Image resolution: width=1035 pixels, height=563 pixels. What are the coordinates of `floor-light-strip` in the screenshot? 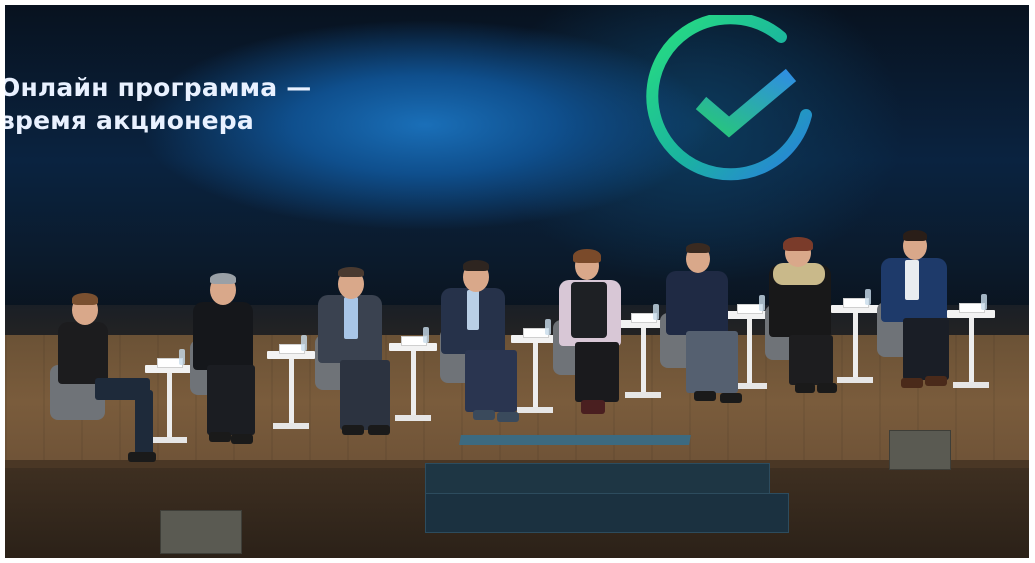 It's located at (575, 440).